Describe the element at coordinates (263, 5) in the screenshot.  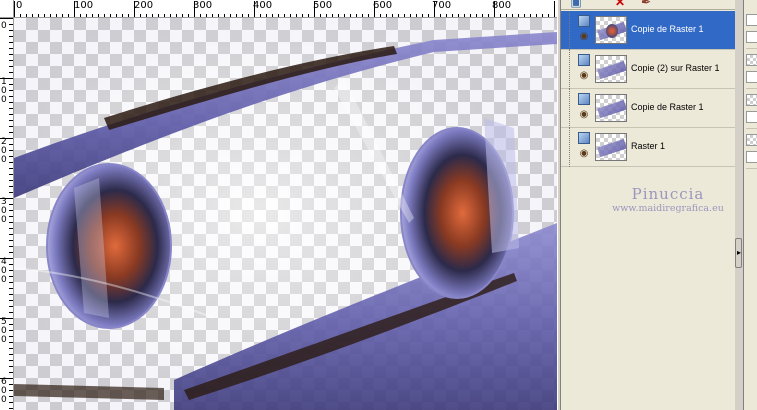
I see `ruler-label: 400` at that location.